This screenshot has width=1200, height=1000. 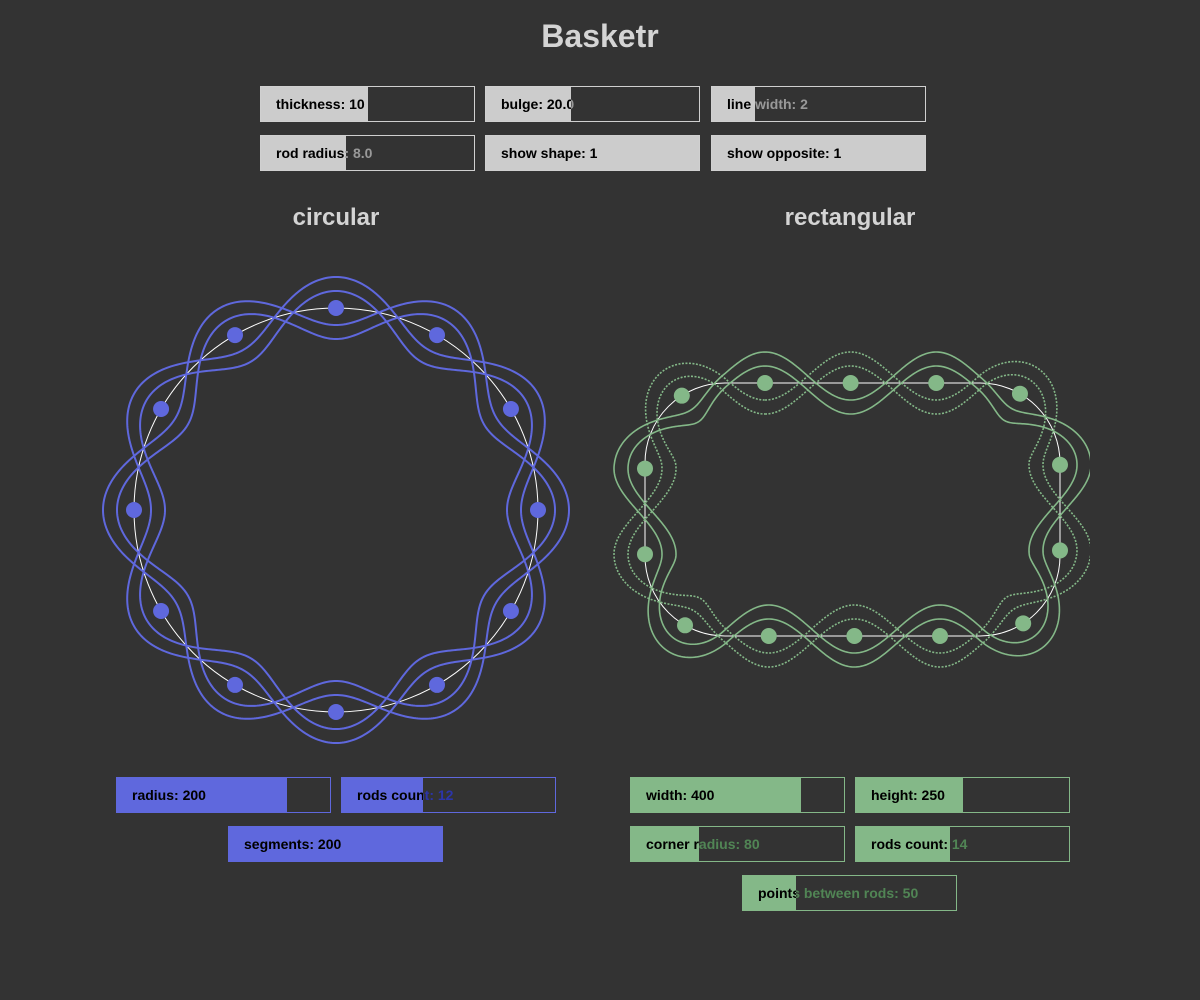 I want to click on rod-radius-slider: rod radius: 8.0, so click(x=367, y=153).